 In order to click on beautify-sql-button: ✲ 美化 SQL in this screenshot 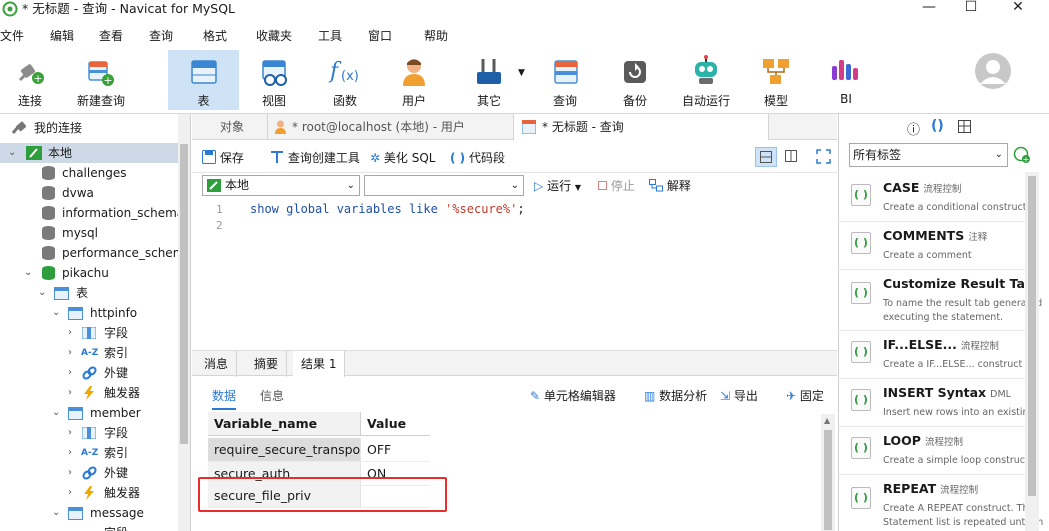, I will do `click(402, 157)`.